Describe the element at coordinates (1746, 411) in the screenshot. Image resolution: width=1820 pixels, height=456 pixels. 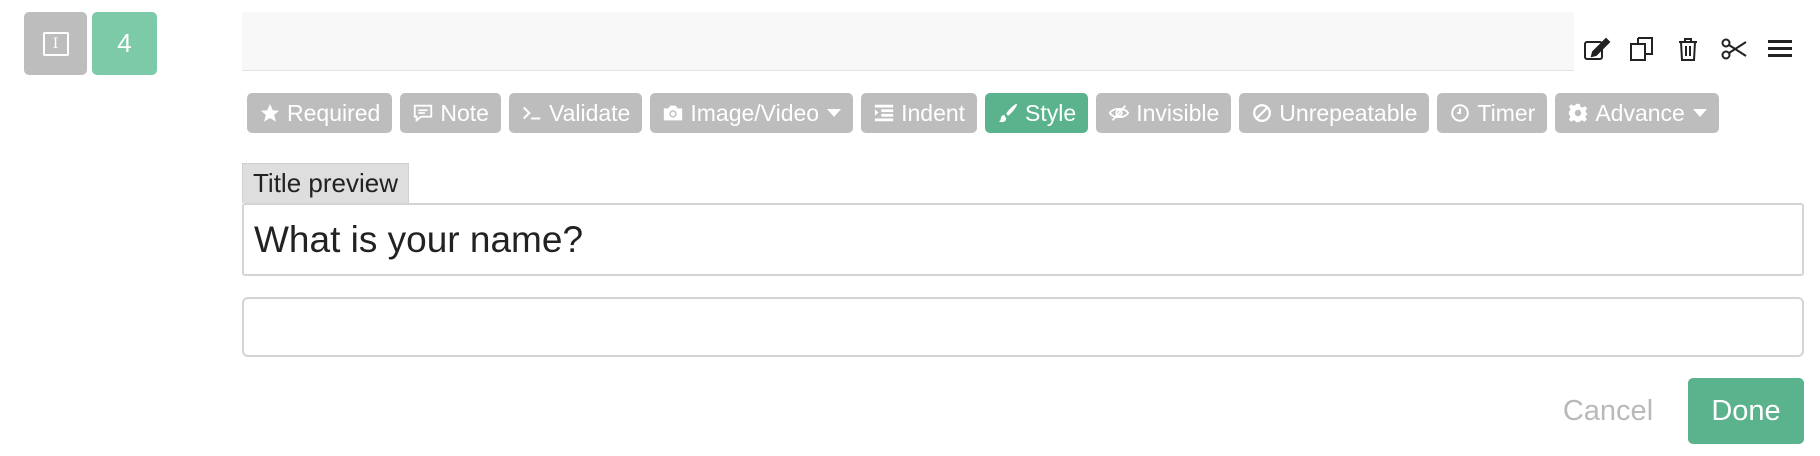
I see `done-button: Done` at that location.